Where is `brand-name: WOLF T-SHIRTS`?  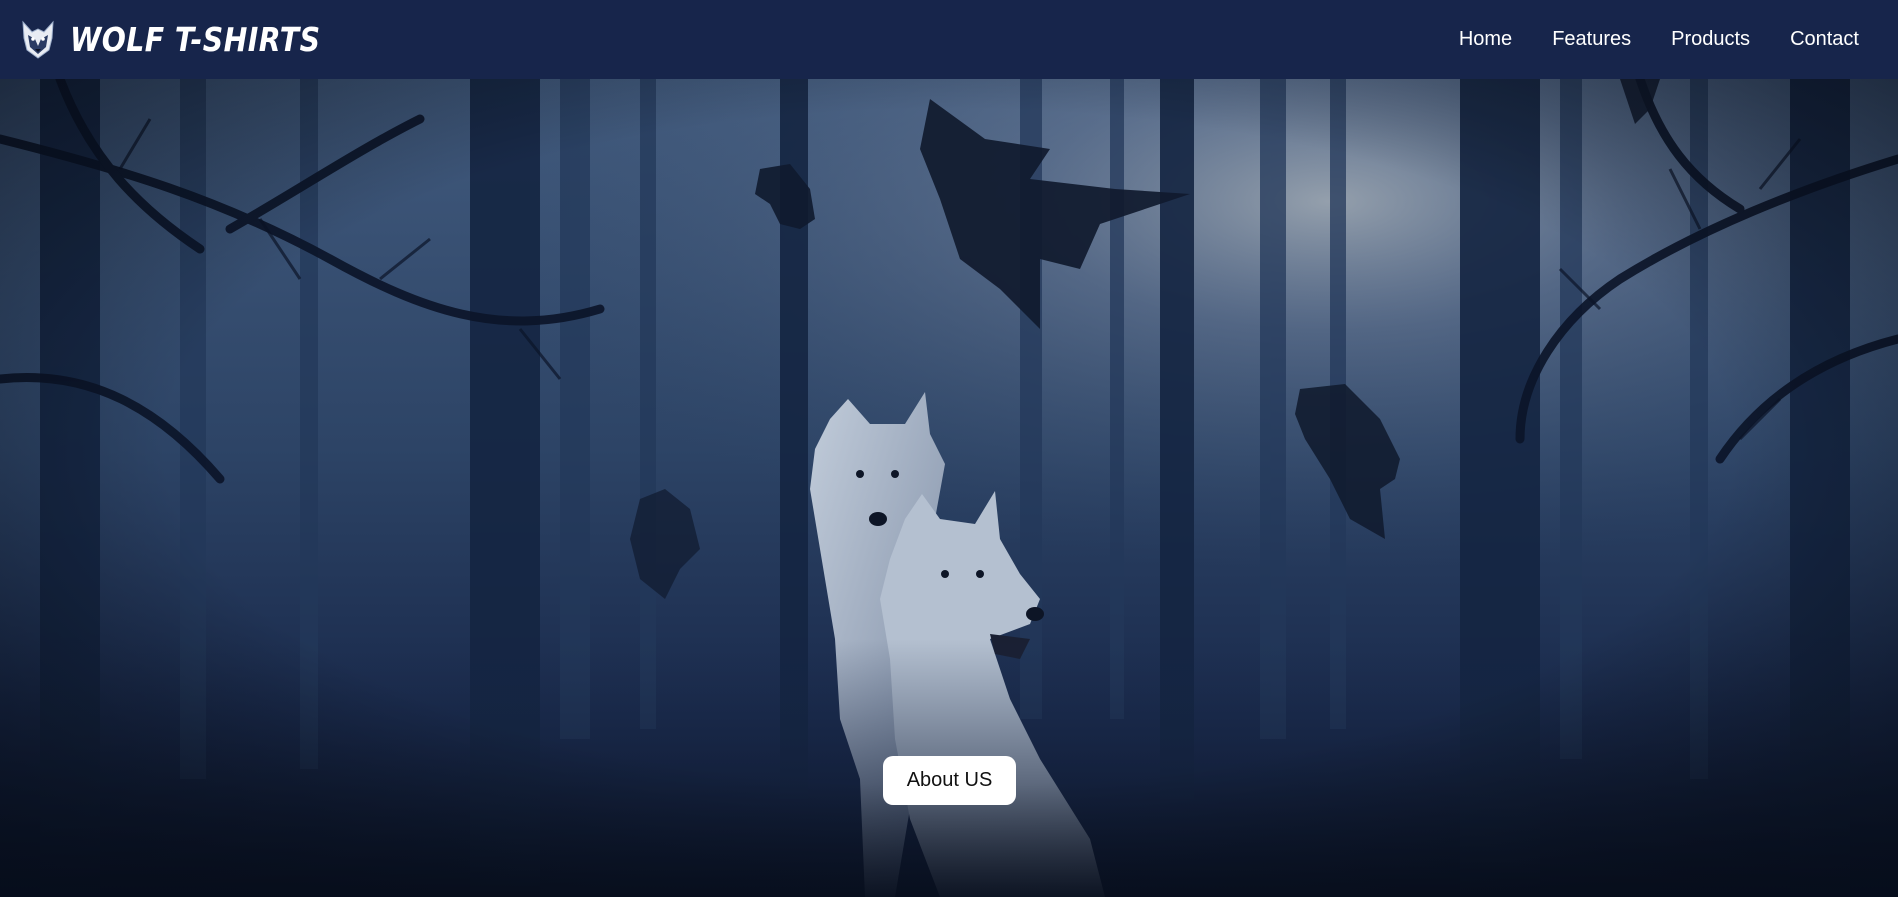 brand-name: WOLF T-SHIRTS is located at coordinates (195, 39).